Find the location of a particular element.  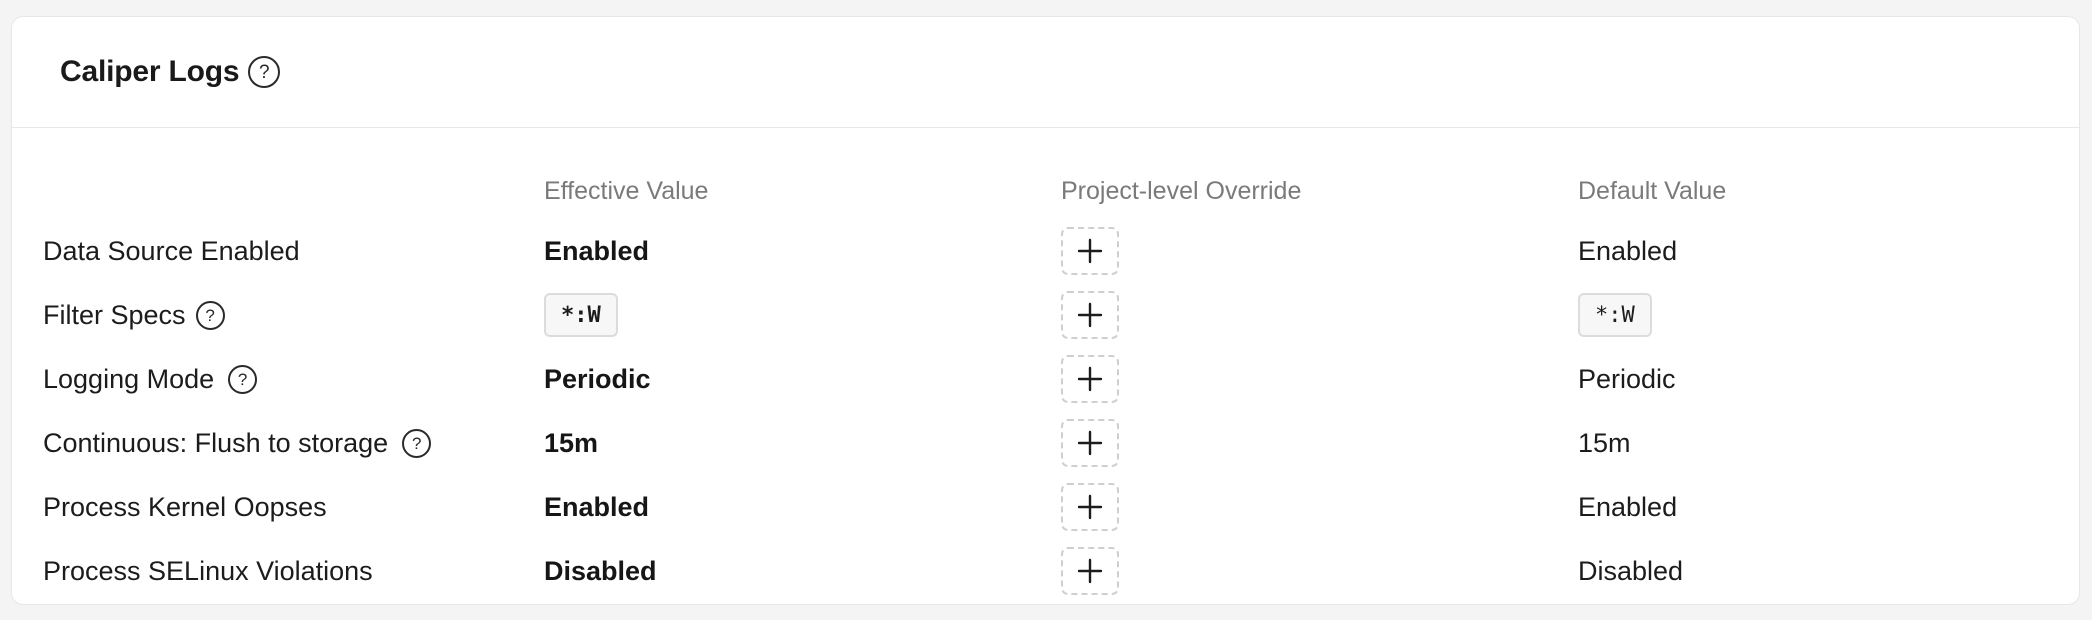

effective-value: Disabled is located at coordinates (600, 571).